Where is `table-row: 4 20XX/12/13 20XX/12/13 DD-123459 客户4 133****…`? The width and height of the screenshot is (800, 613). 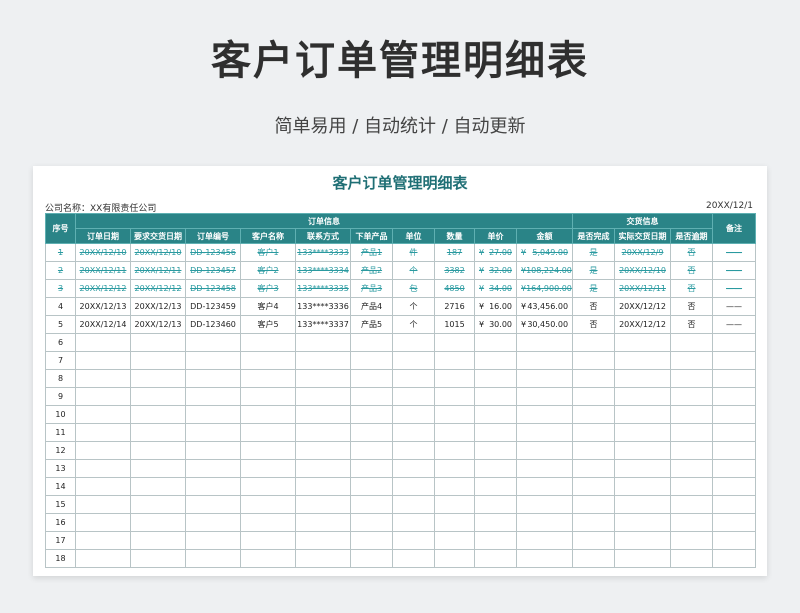
table-row: 4 20XX/12/13 20XX/12/13 DD-123459 客户4 133****… is located at coordinates (401, 306).